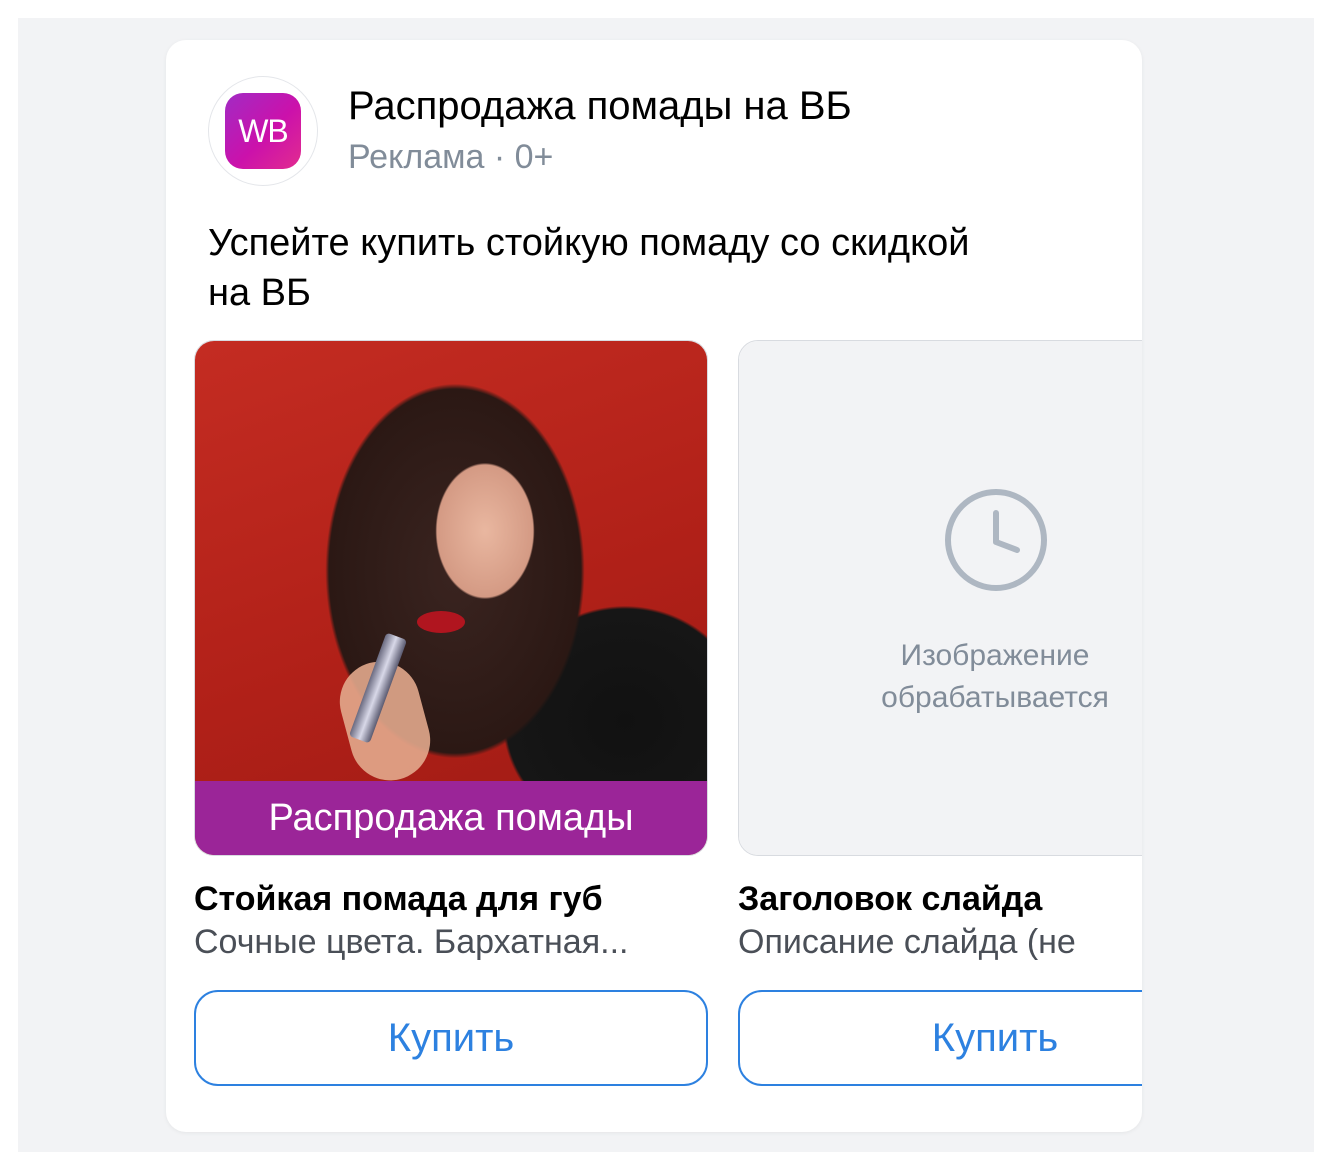  I want to click on lips-shape, so click(441, 622).